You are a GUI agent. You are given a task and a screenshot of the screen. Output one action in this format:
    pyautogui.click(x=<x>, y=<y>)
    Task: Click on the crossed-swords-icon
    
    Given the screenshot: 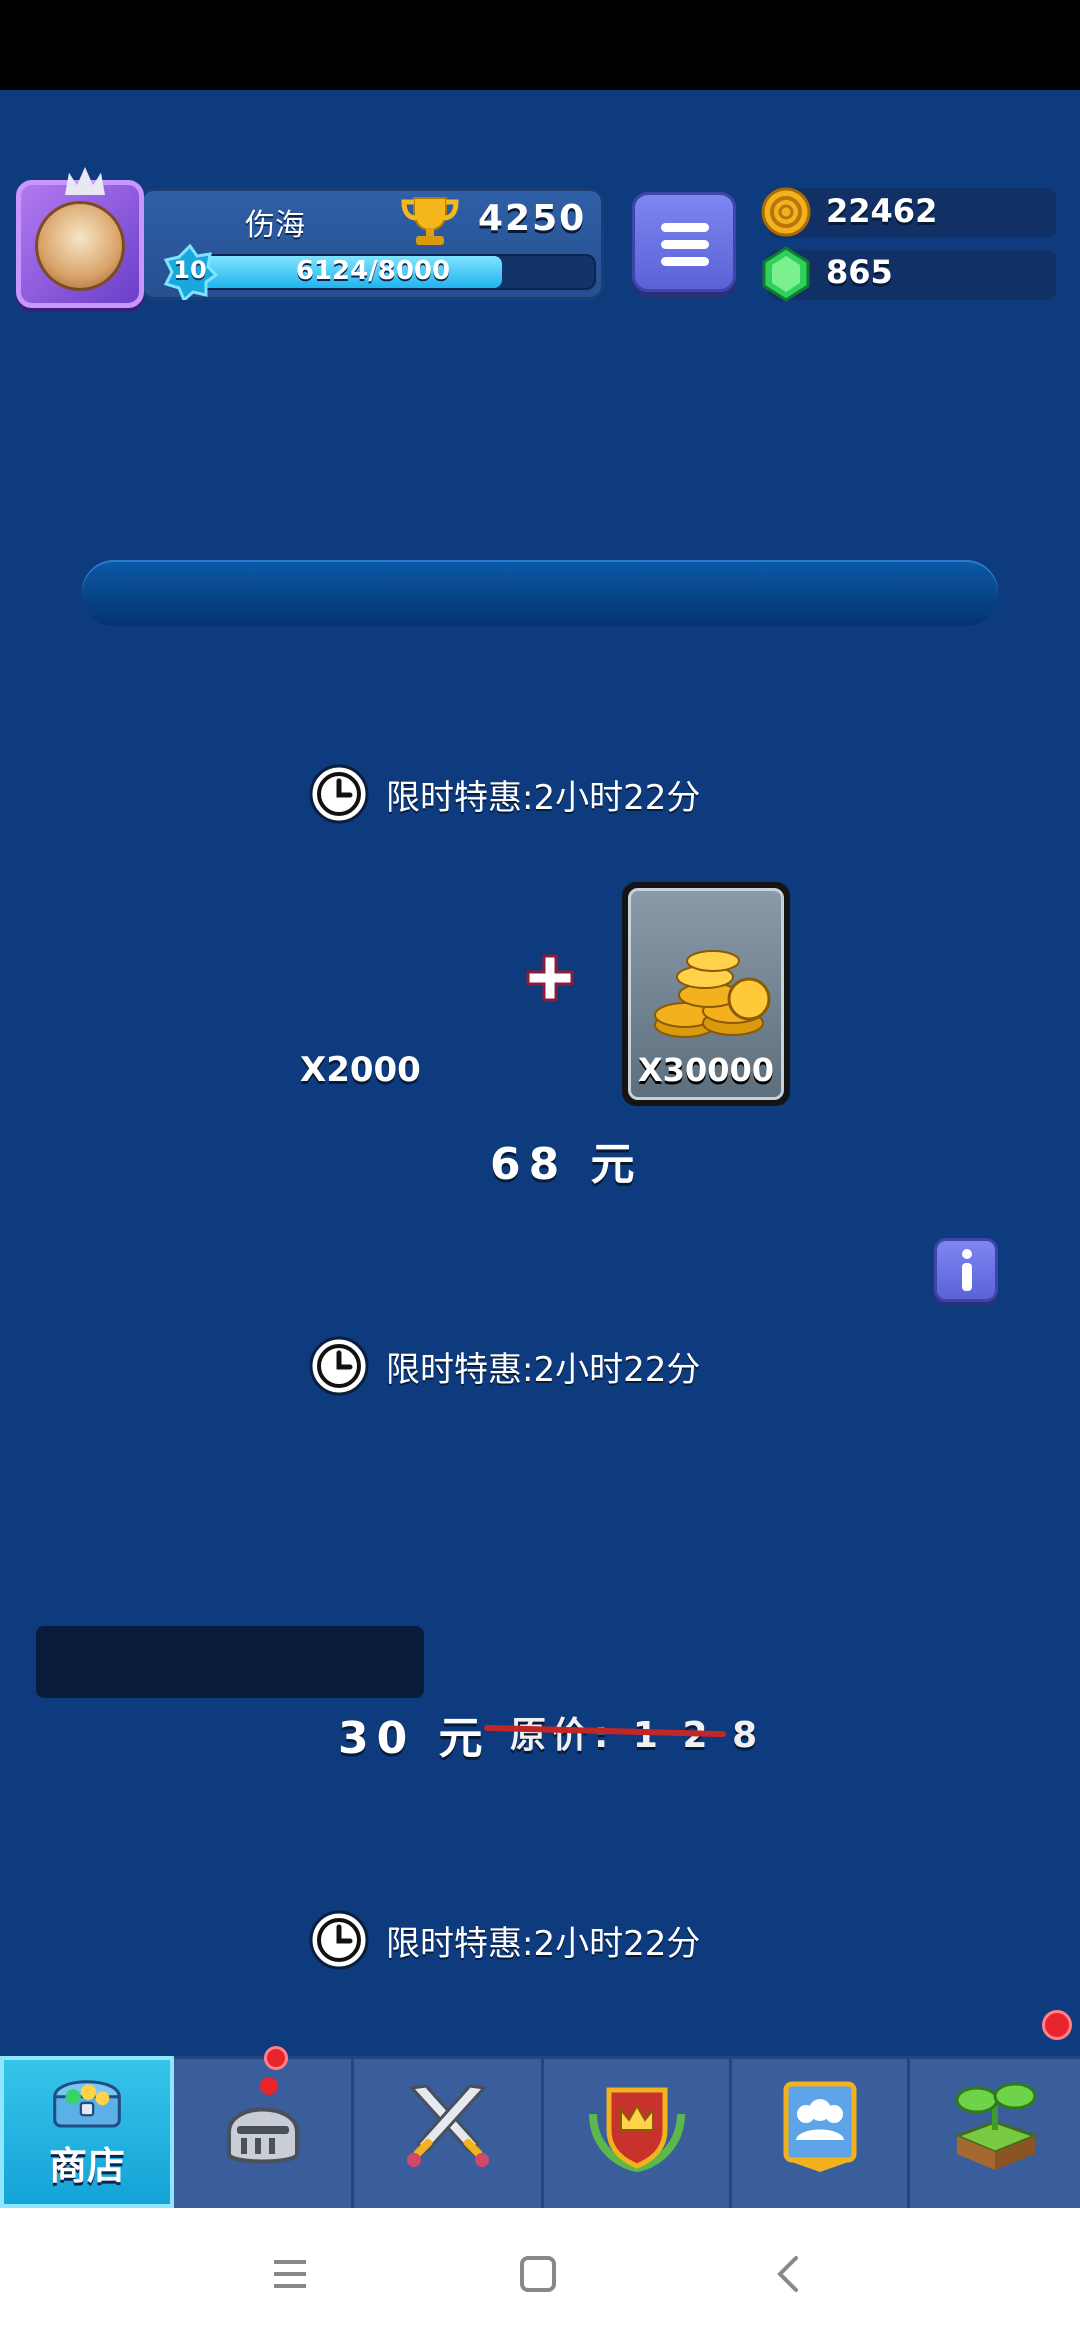 What is the action you would take?
    pyautogui.click(x=447, y=2125)
    